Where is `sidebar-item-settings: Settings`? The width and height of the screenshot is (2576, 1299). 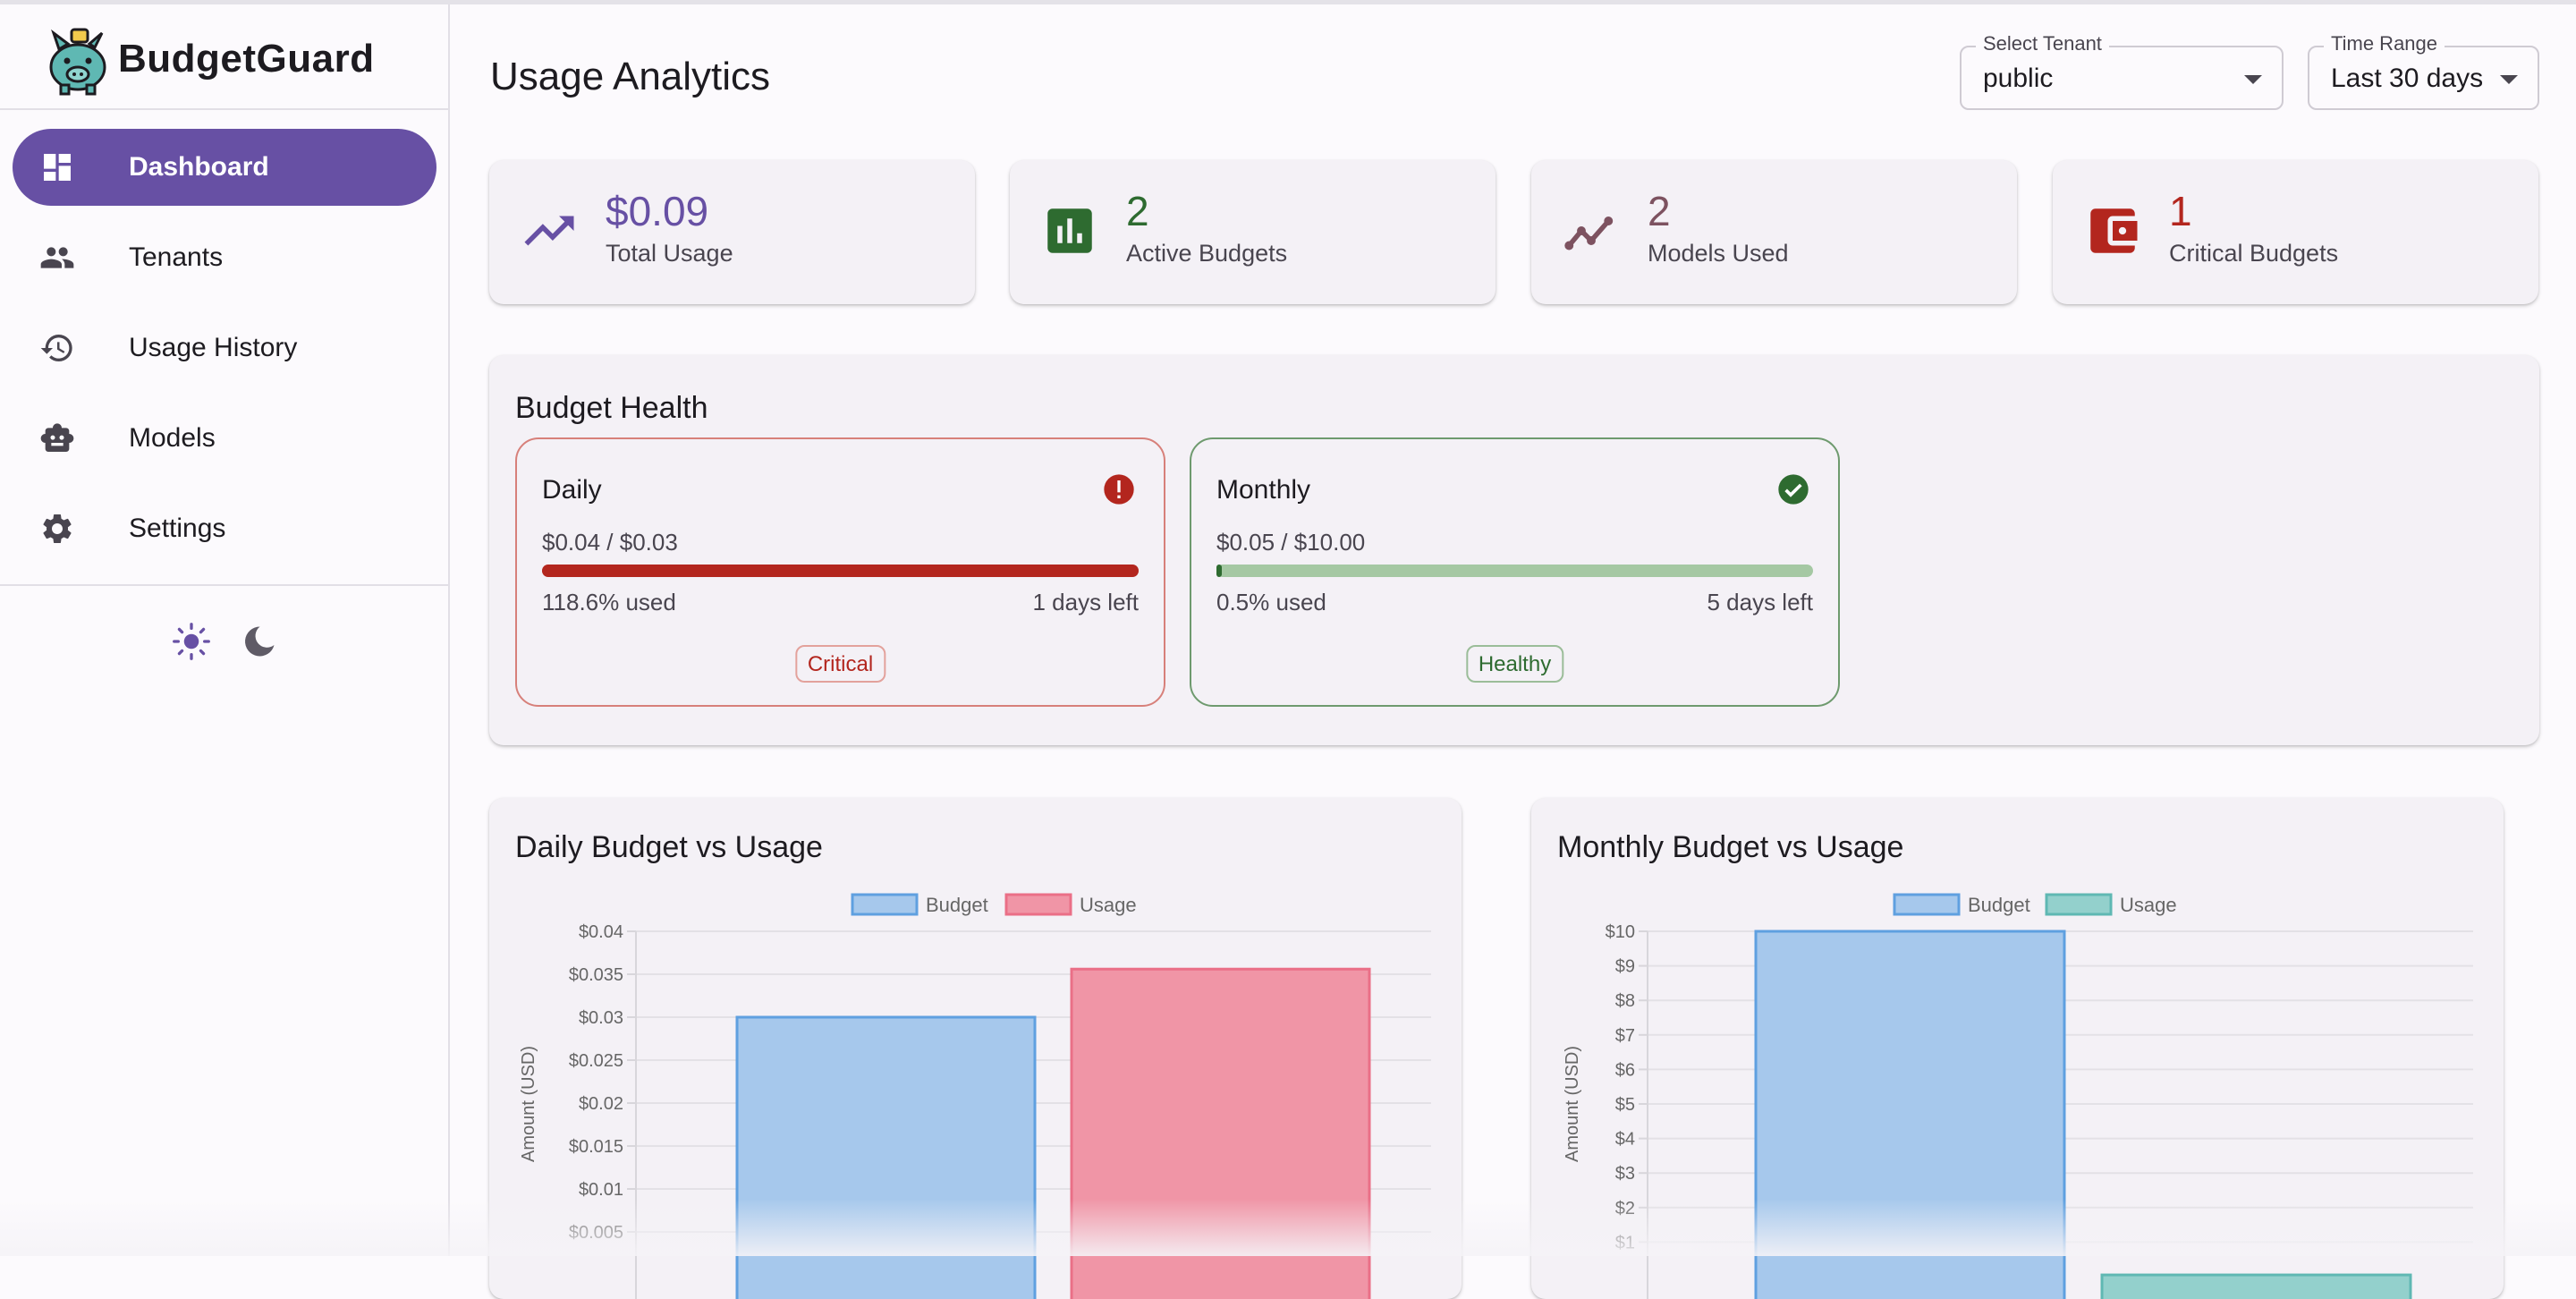 sidebar-item-settings: Settings is located at coordinates (224, 528).